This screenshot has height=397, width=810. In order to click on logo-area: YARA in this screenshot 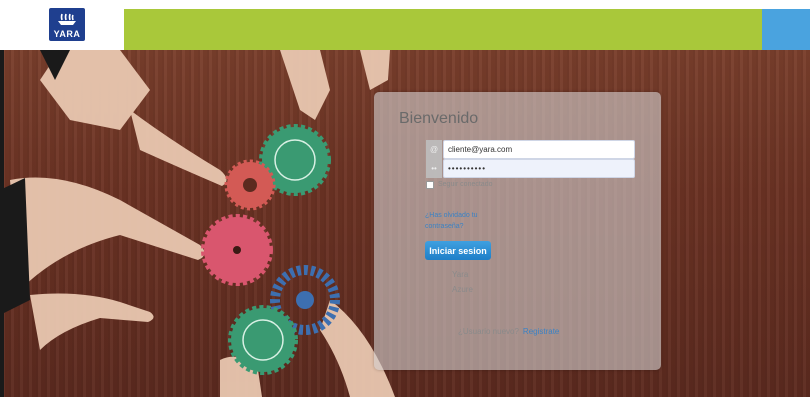, I will do `click(62, 25)`.